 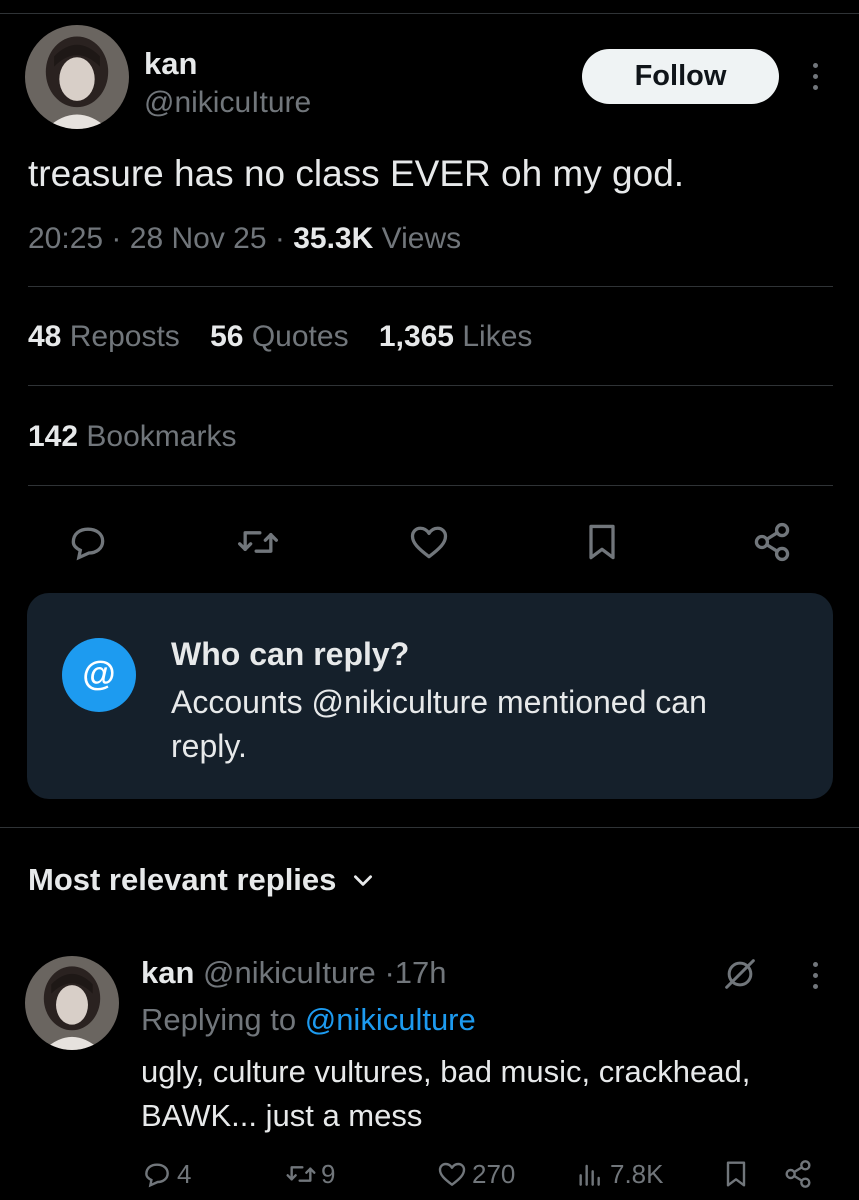 What do you see at coordinates (124, 336) in the screenshot?
I see `reposts-label: Reposts` at bounding box center [124, 336].